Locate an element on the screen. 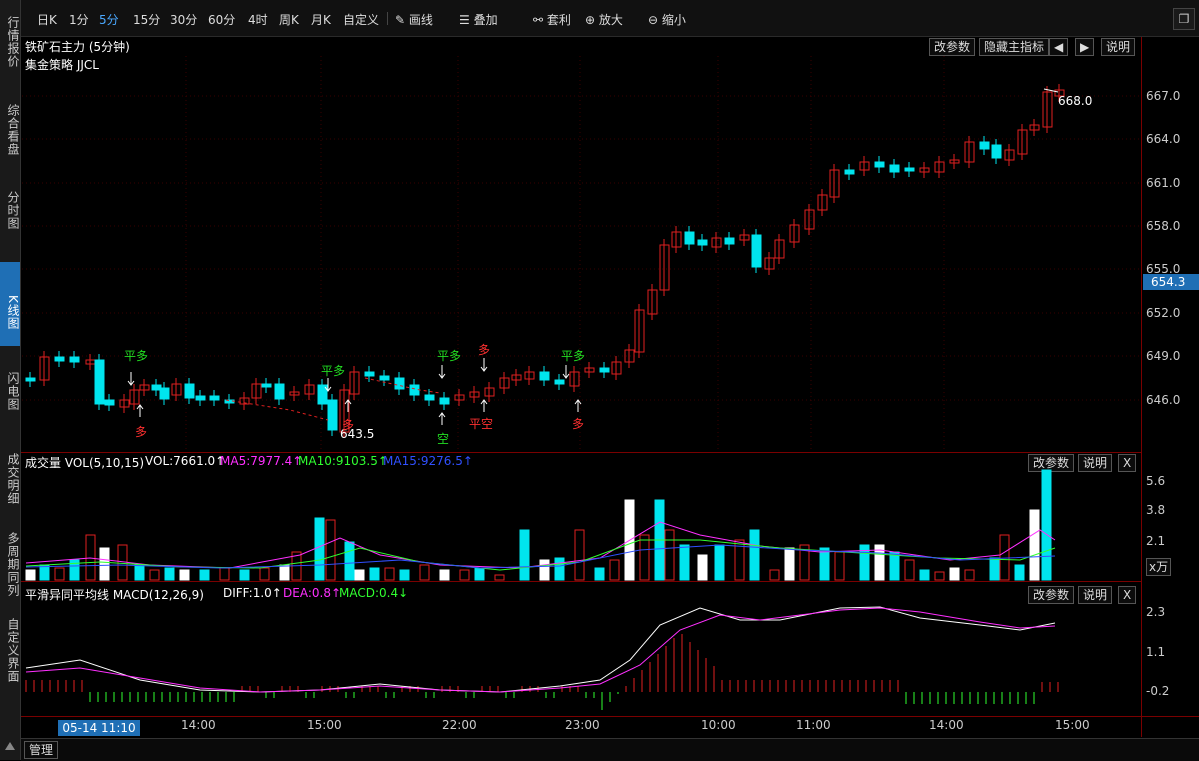 The image size is (1199, 761). volume-ma10: MA10:9103.5↑ is located at coordinates (343, 461).